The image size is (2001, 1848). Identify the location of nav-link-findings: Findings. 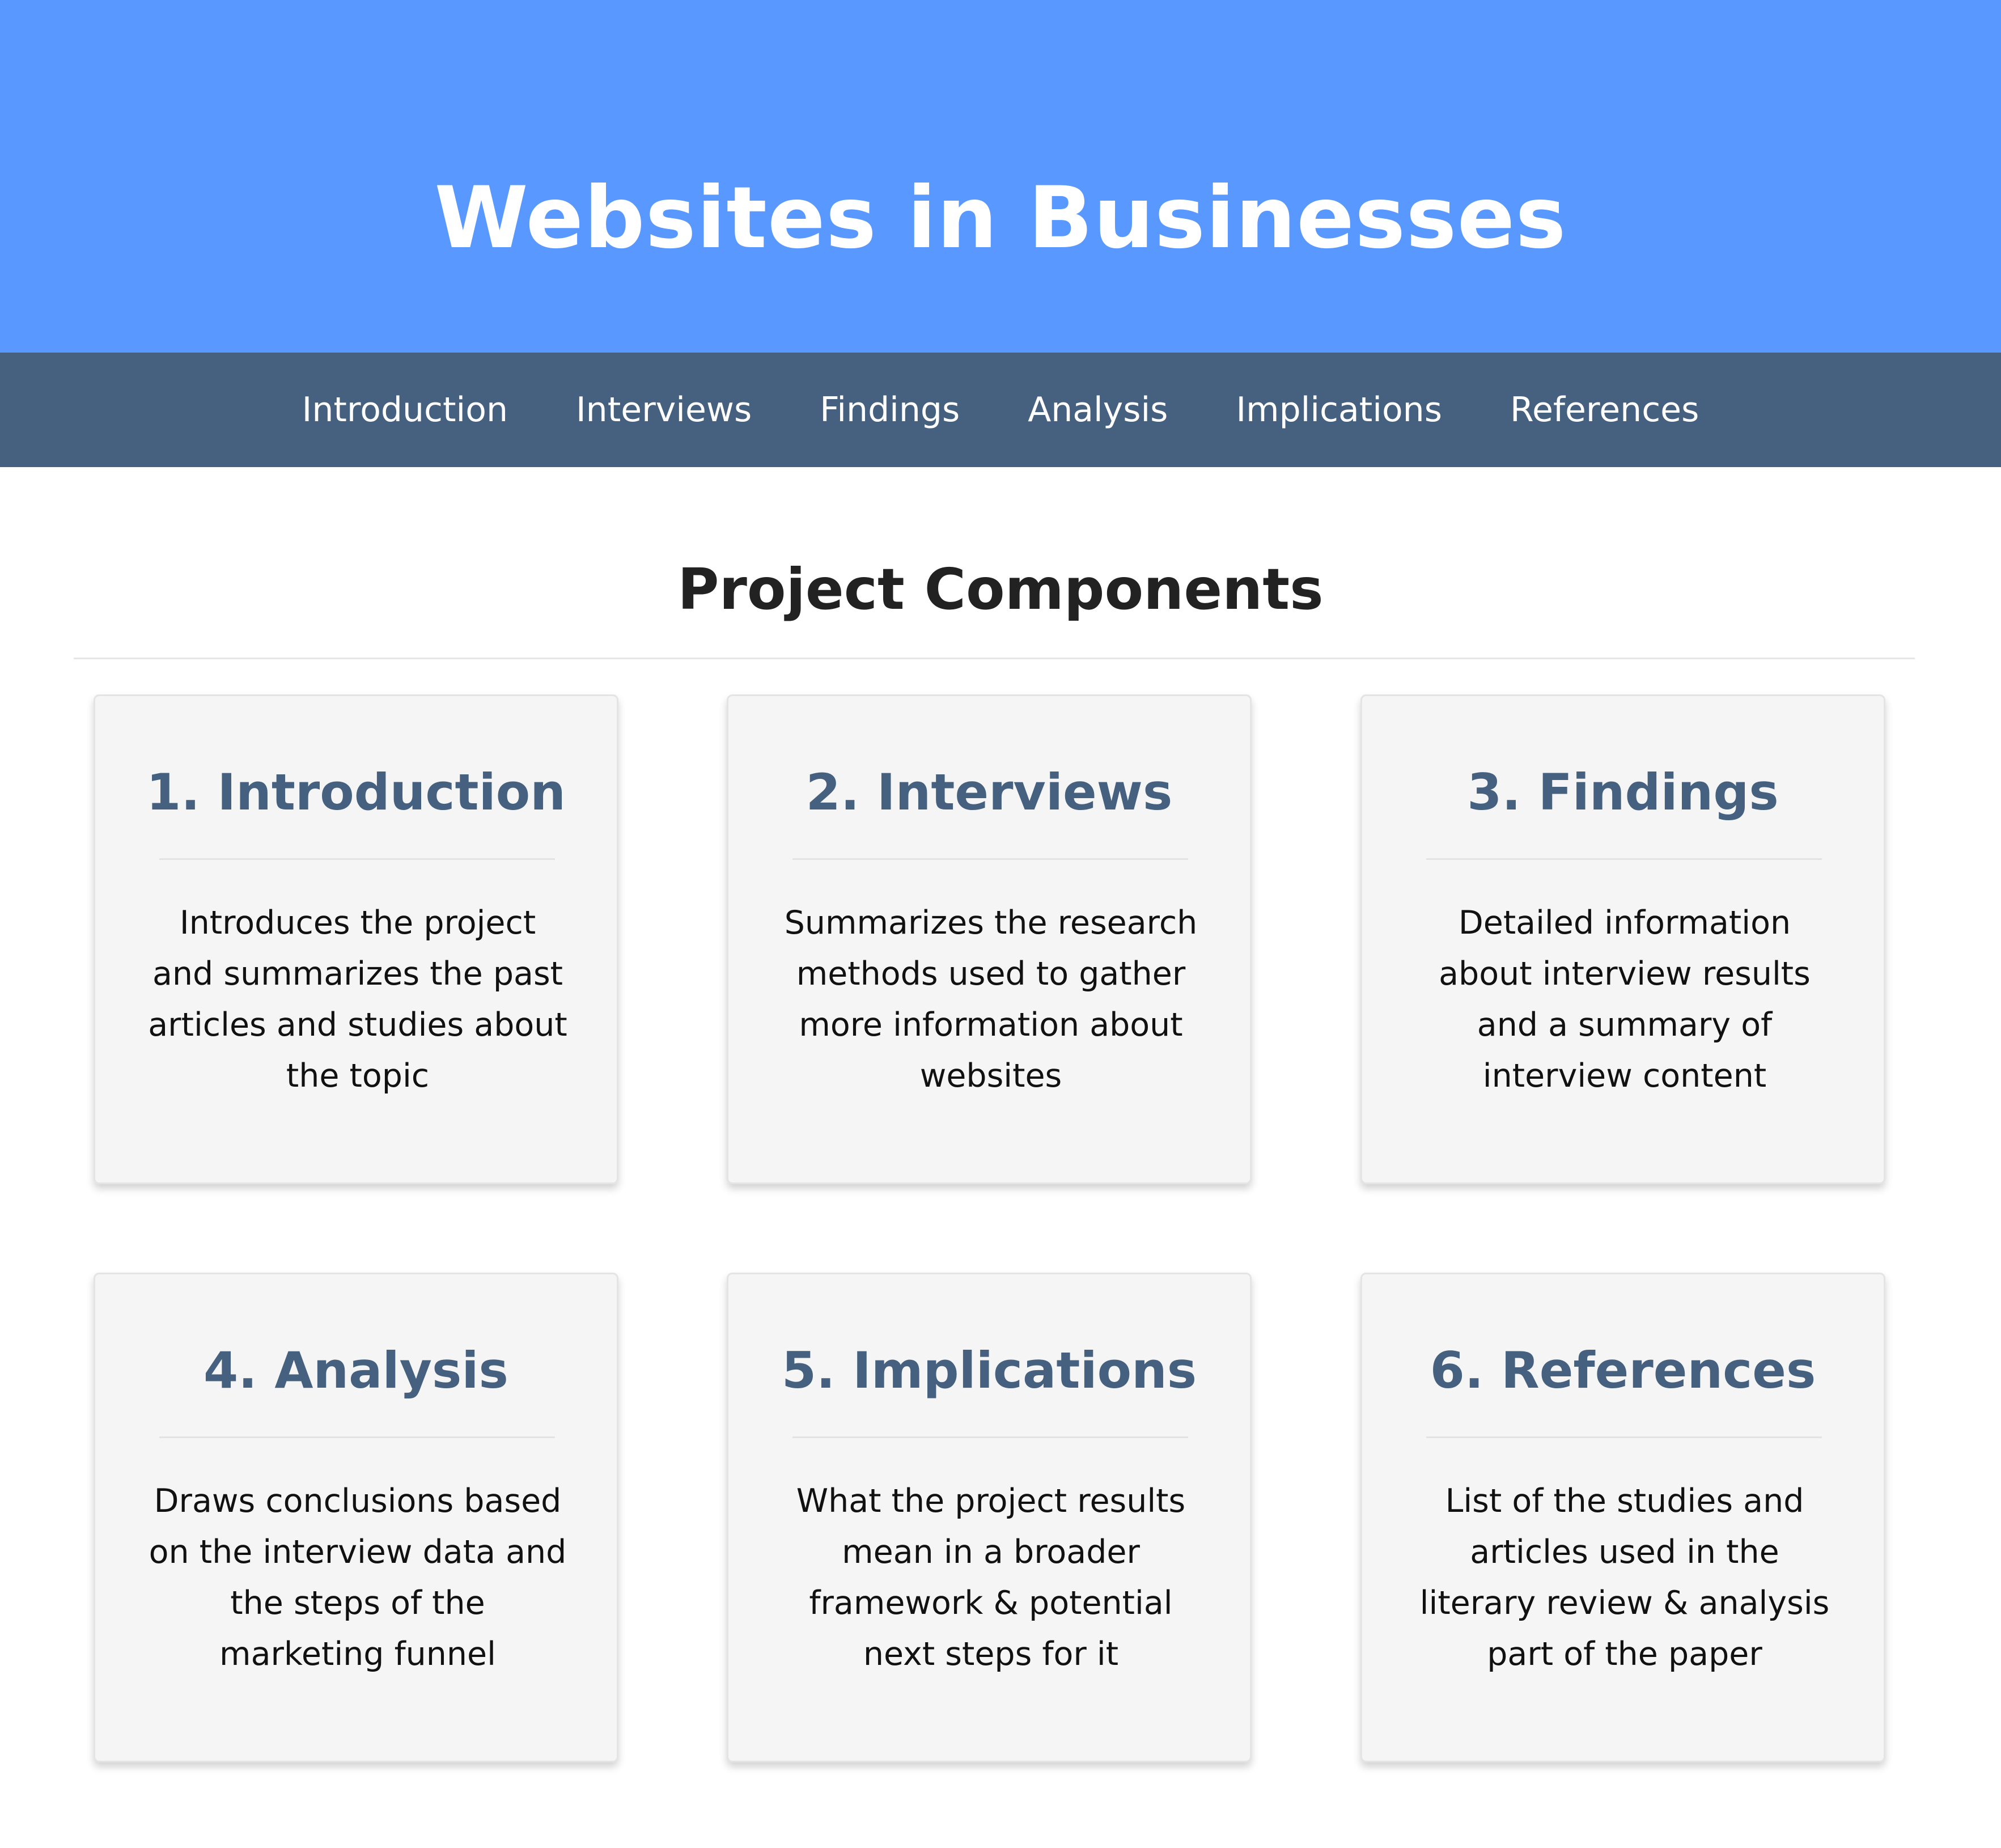
(890, 410).